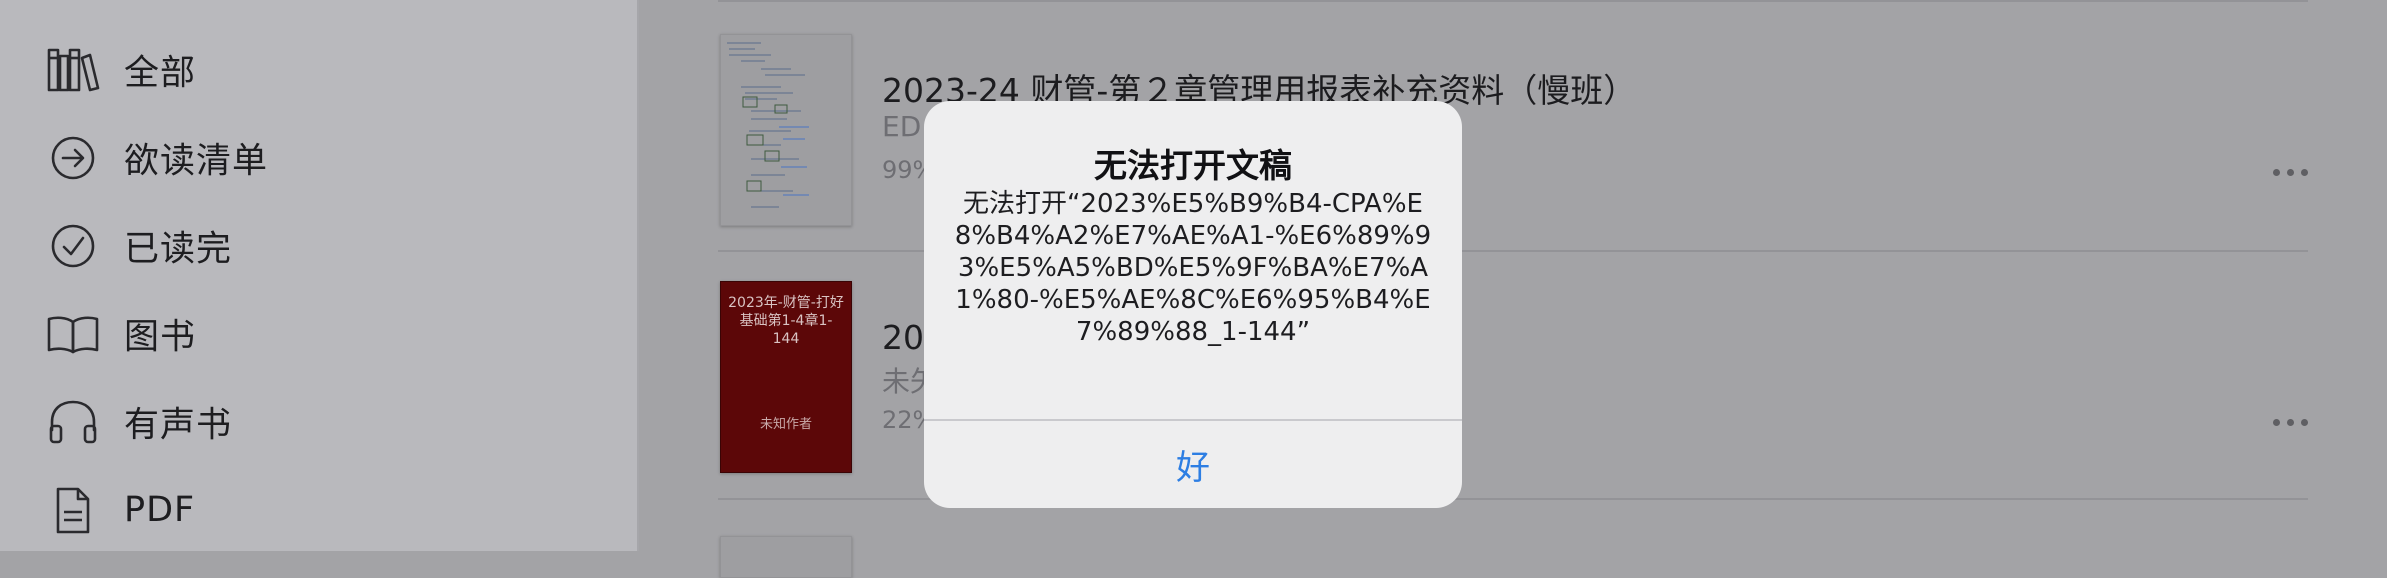 Image resolution: width=2387 pixels, height=578 pixels. I want to click on sidebar-item-want-to-read: 欲读清单, so click(326, 158).